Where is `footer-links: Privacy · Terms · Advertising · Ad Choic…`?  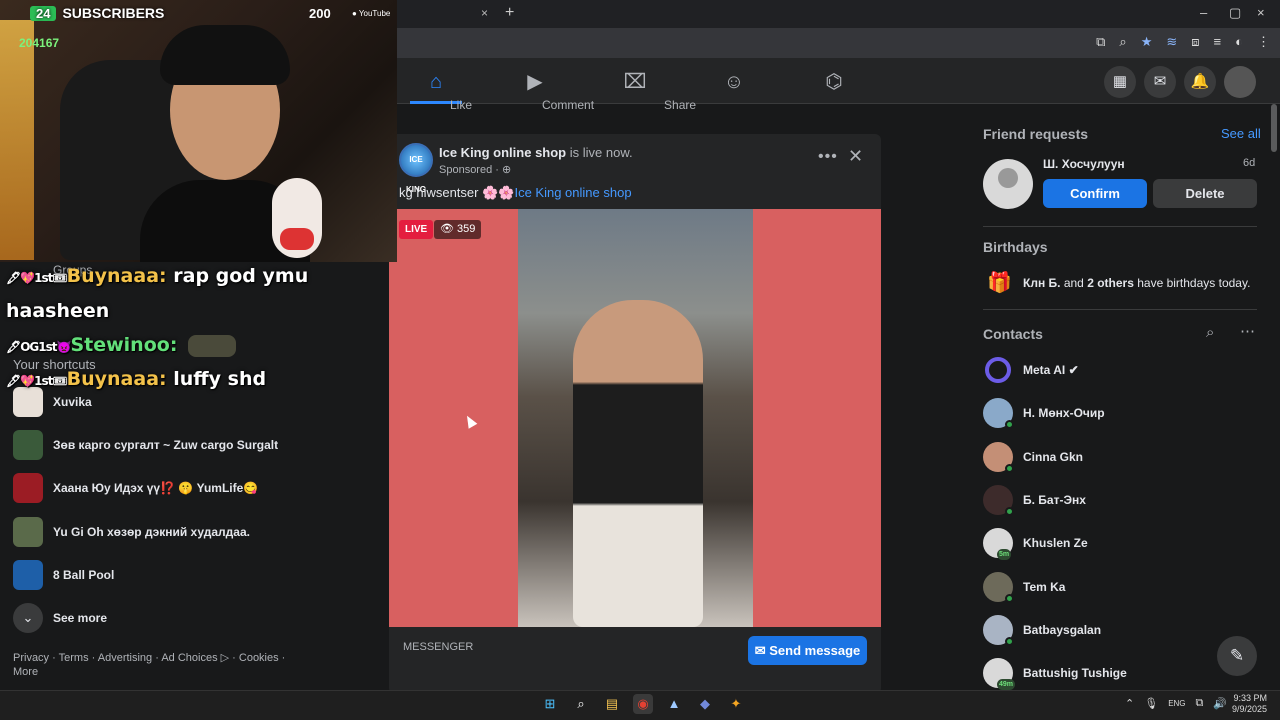 footer-links: Privacy · Terms · Advertising · Ad Choic… is located at coordinates (155, 665).